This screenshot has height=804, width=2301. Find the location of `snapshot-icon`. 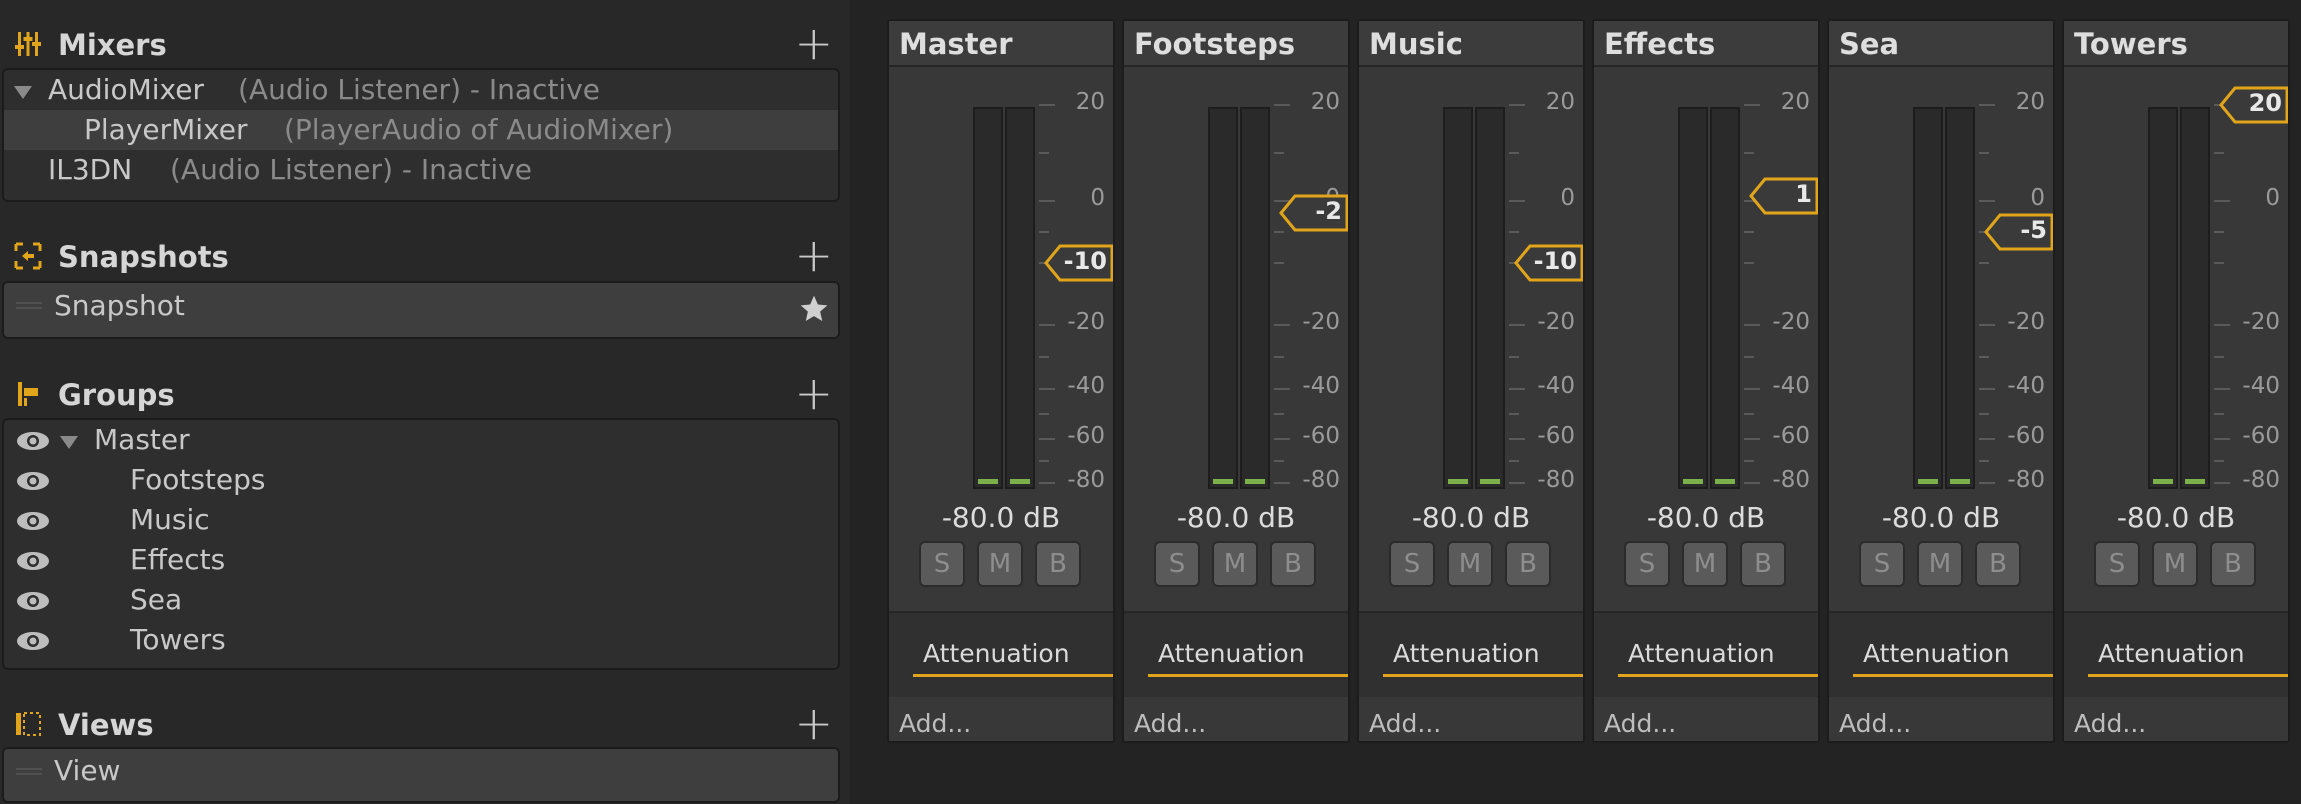

snapshot-icon is located at coordinates (28, 256).